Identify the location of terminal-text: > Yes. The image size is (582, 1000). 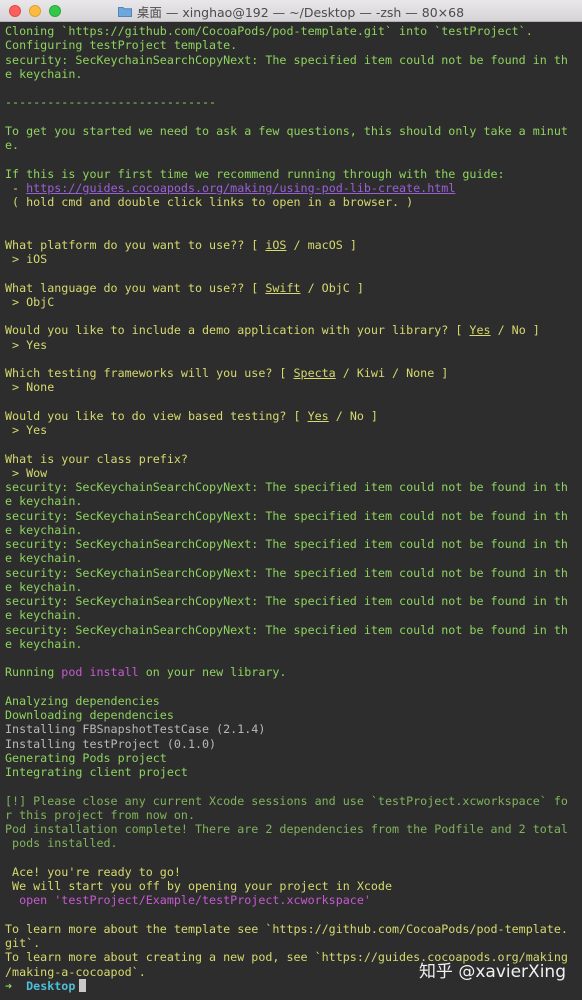
(26, 344).